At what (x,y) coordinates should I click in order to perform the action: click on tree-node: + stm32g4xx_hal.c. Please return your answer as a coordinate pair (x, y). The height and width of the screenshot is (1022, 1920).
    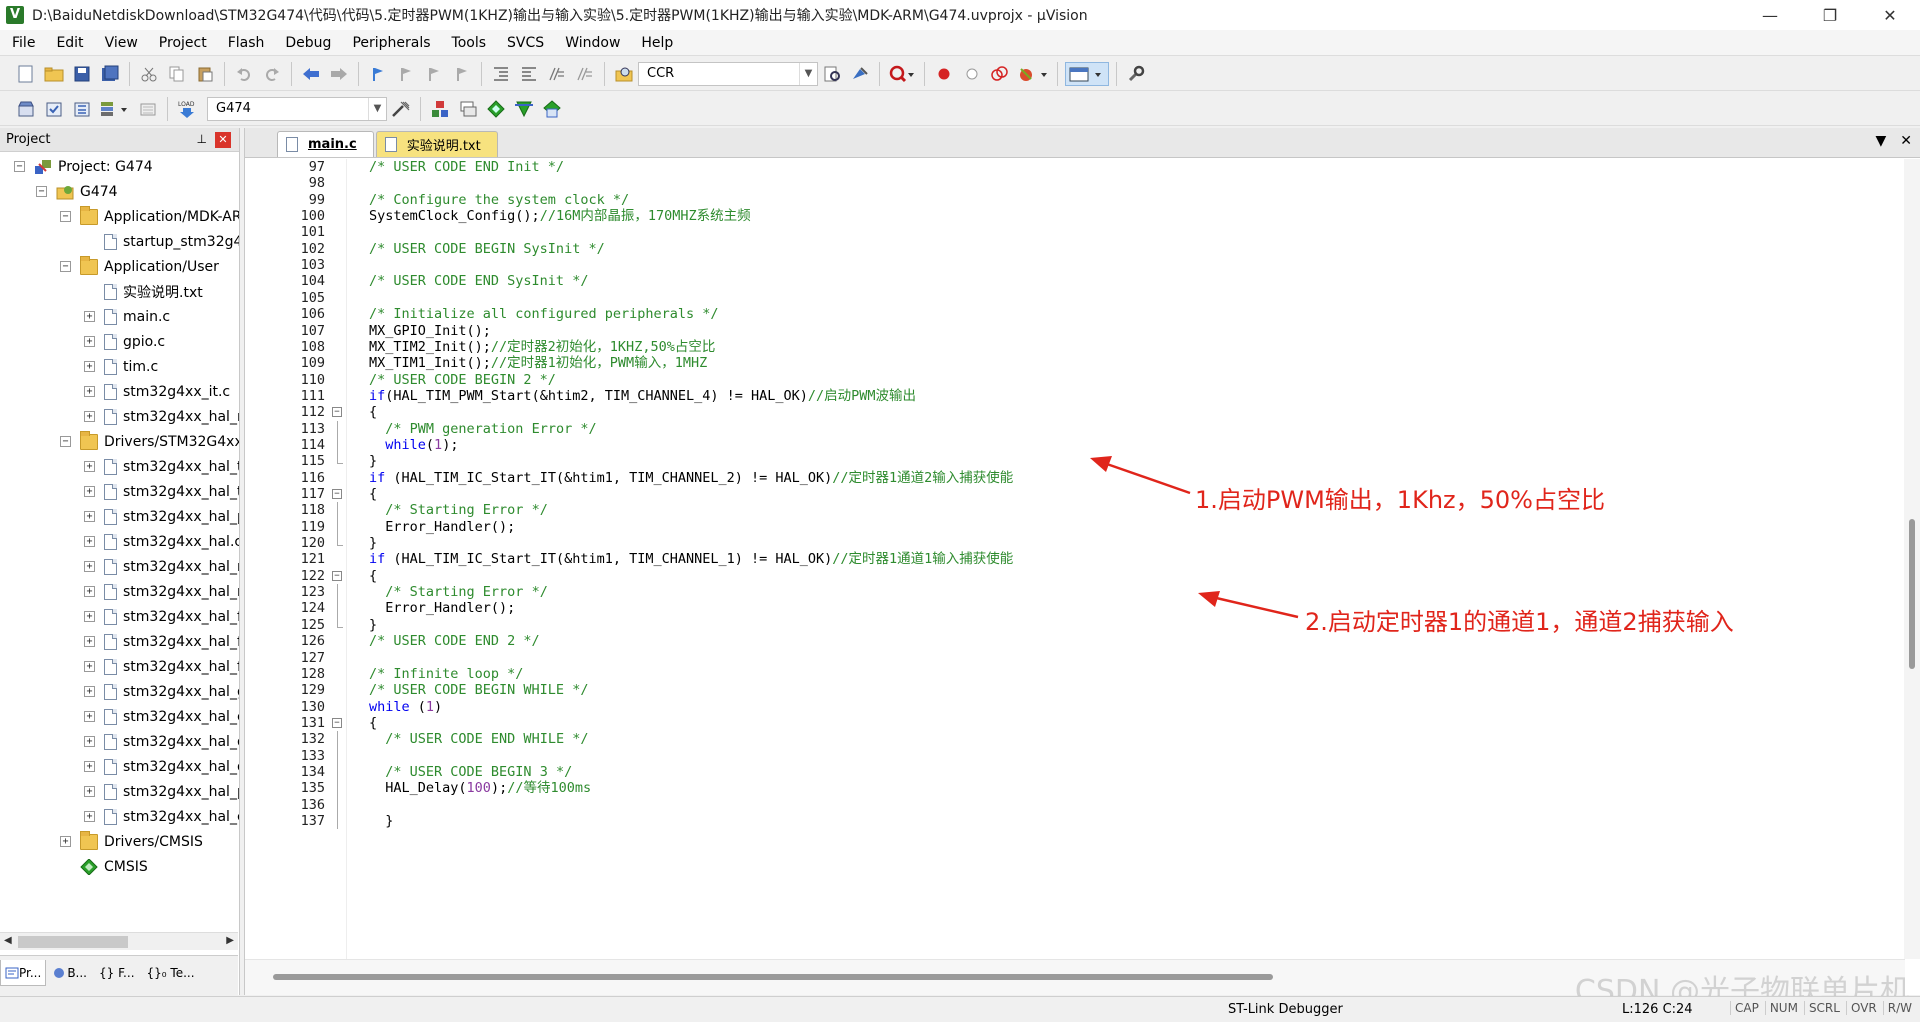
    Looking at the image, I should click on (161, 541).